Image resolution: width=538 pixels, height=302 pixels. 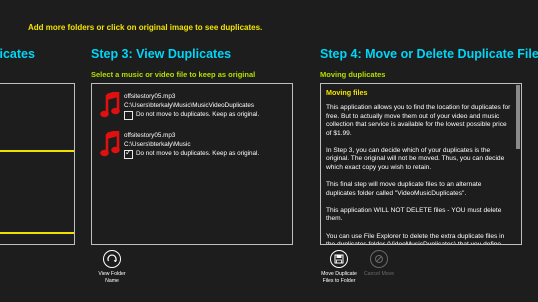 What do you see at coordinates (339, 259) in the screenshot?
I see `save-disk-icon` at bounding box center [339, 259].